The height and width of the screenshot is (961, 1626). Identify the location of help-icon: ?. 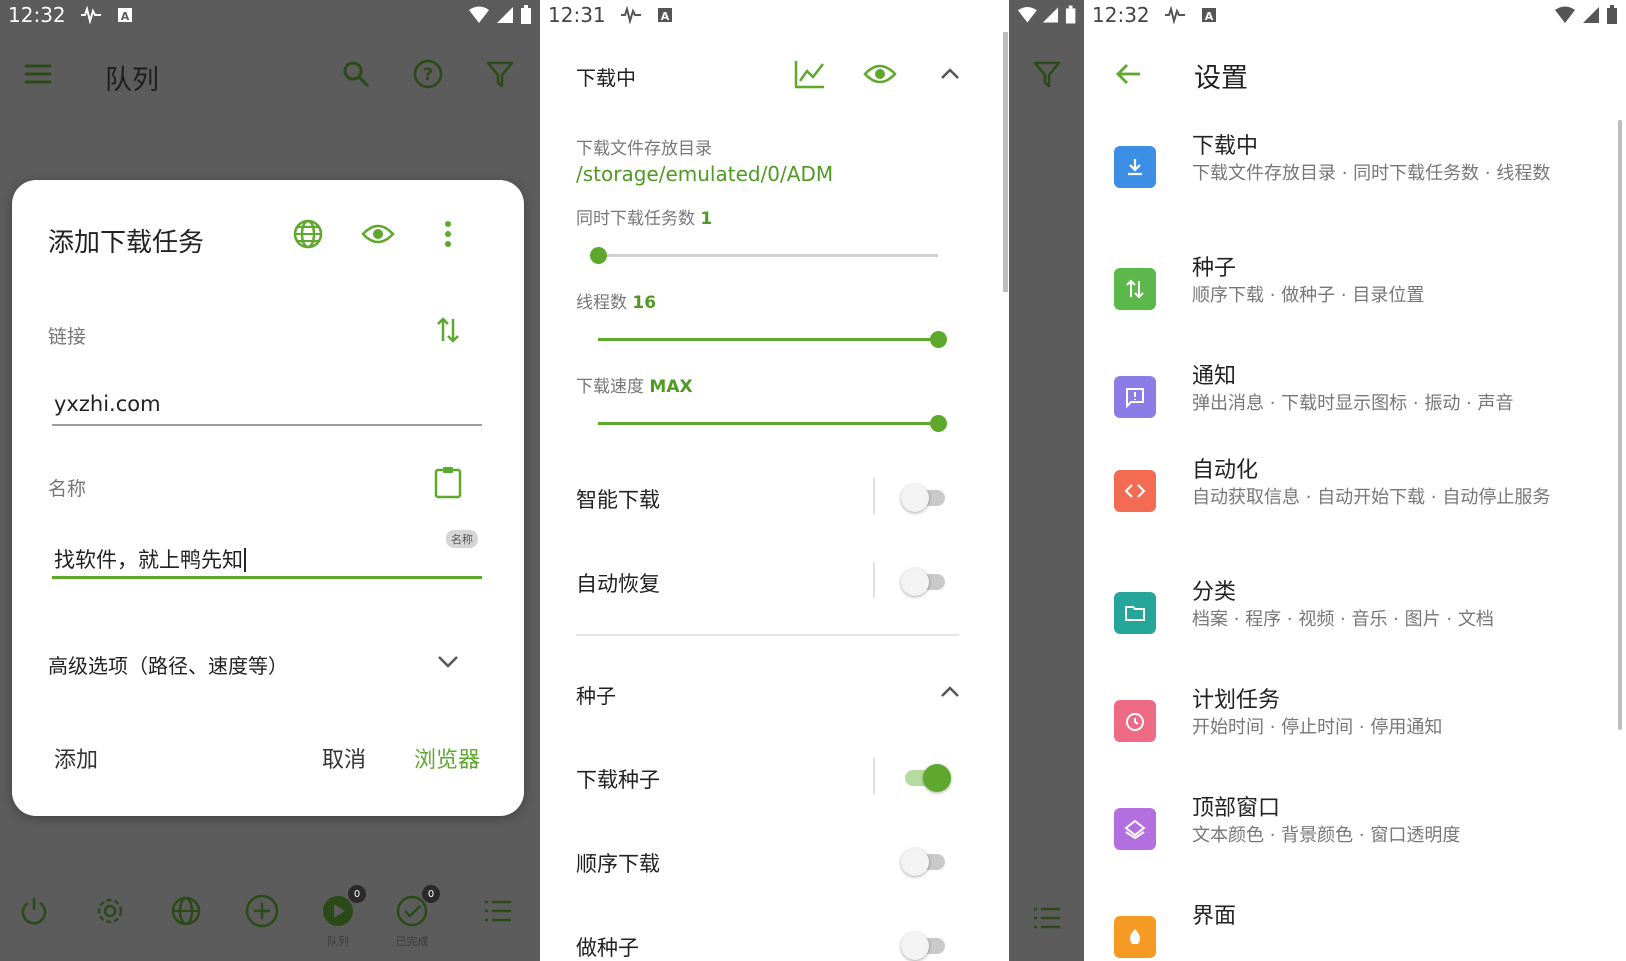
(428, 74).